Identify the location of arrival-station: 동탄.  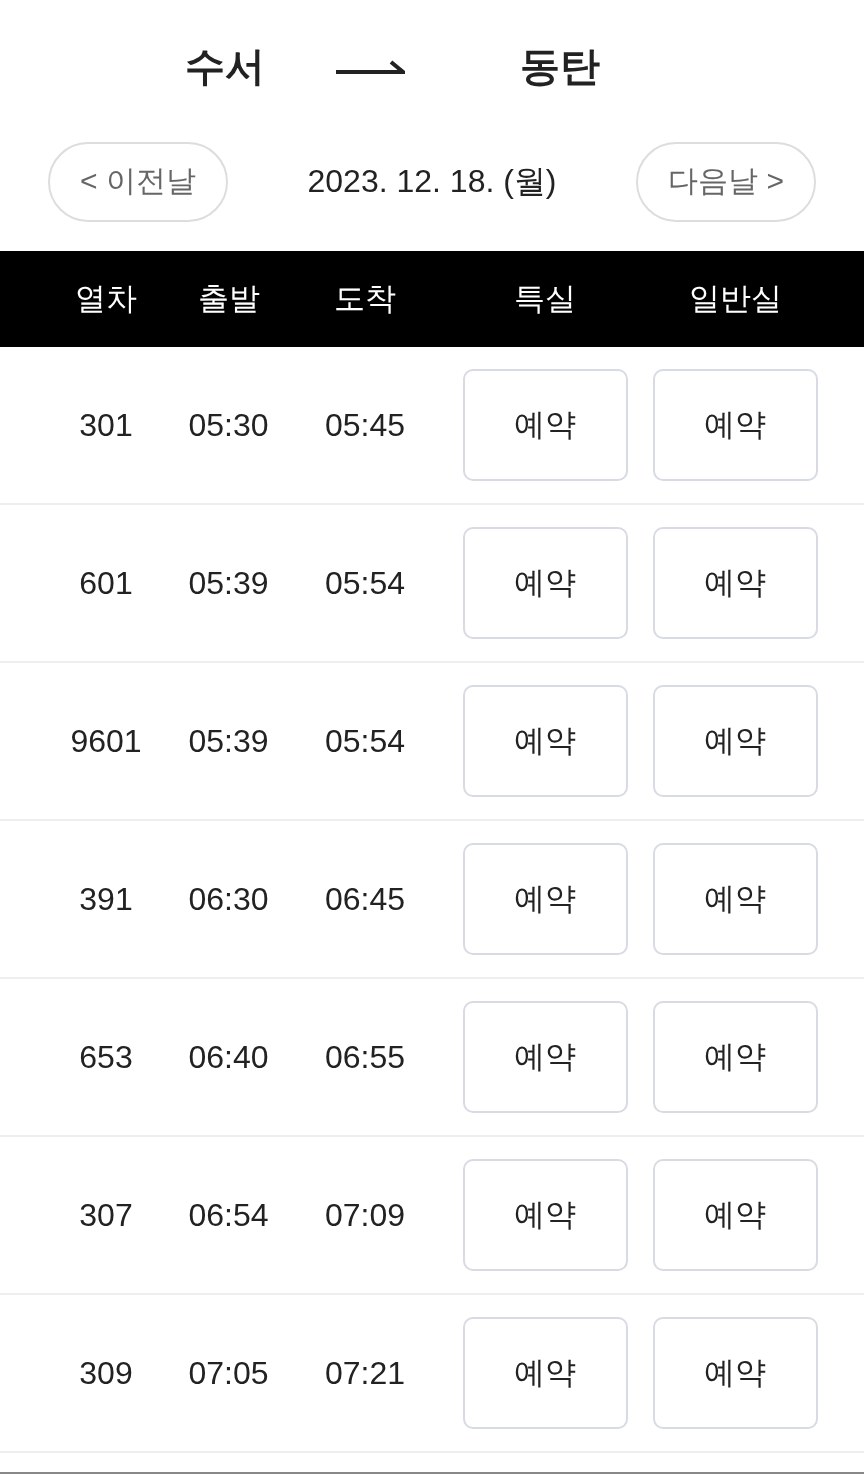
(560, 66).